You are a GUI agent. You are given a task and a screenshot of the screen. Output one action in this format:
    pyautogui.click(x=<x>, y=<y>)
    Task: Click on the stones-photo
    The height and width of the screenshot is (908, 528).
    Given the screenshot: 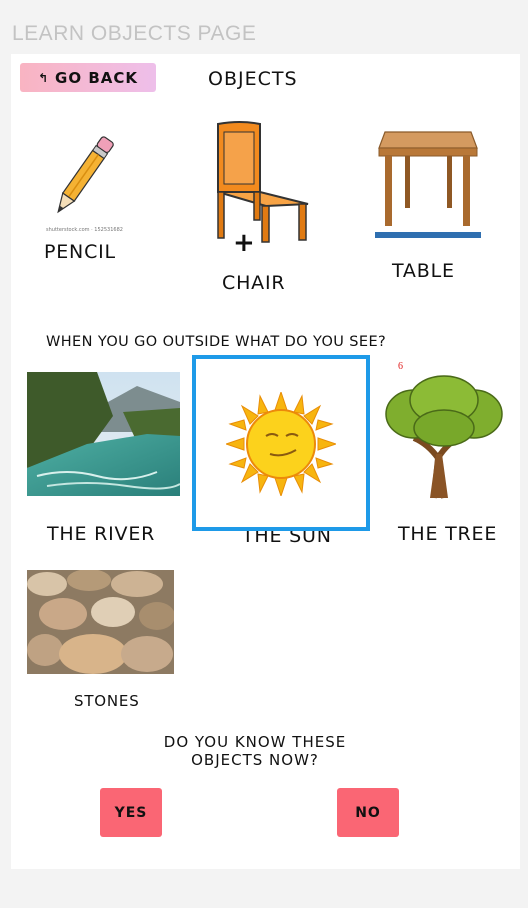 What is the action you would take?
    pyautogui.click(x=100, y=622)
    